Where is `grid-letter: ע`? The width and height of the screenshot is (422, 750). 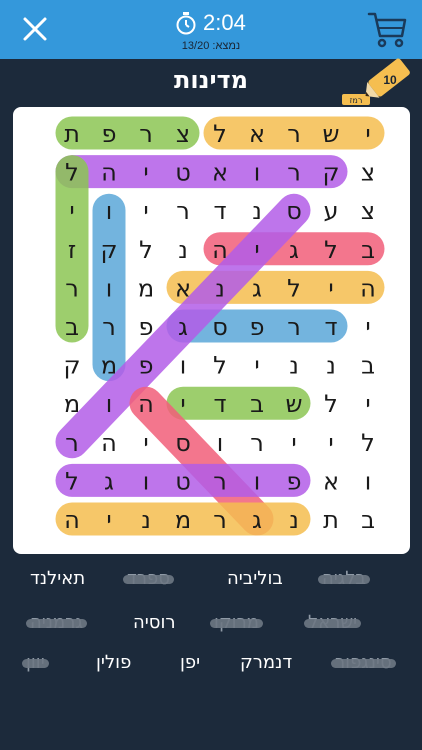 grid-letter: ע is located at coordinates (330, 211).